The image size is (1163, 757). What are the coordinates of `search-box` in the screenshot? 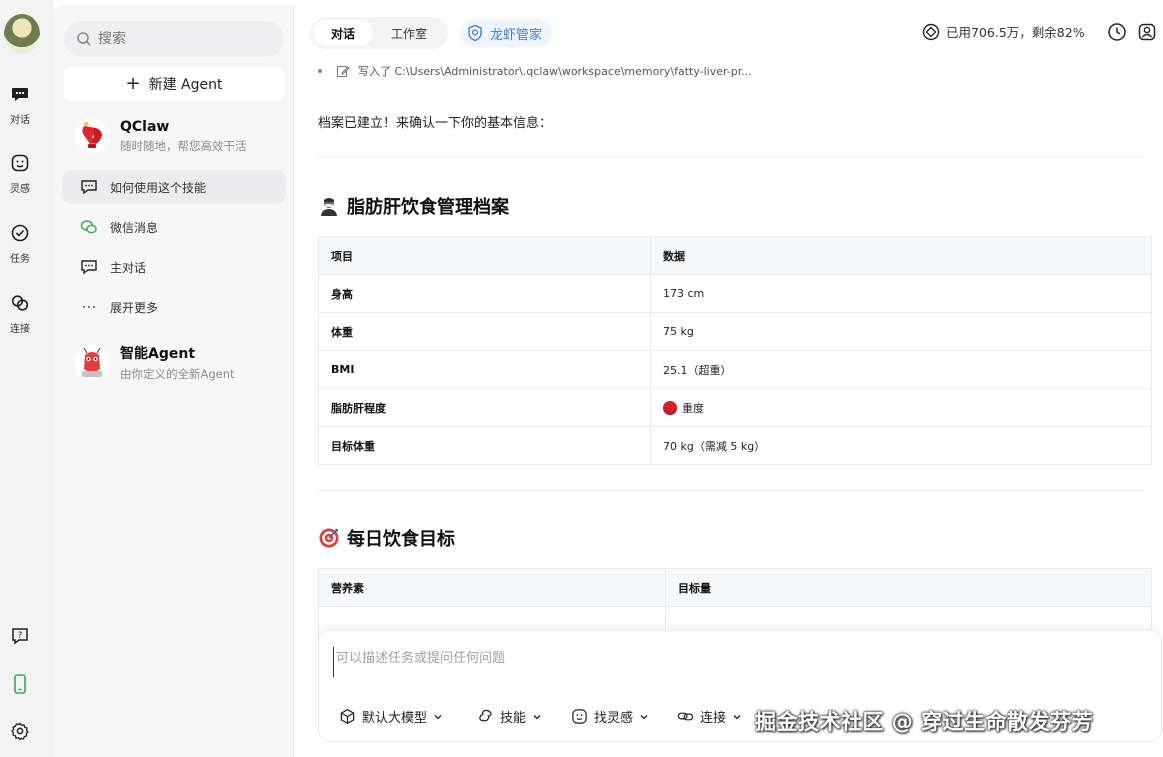 It's located at (174, 39).